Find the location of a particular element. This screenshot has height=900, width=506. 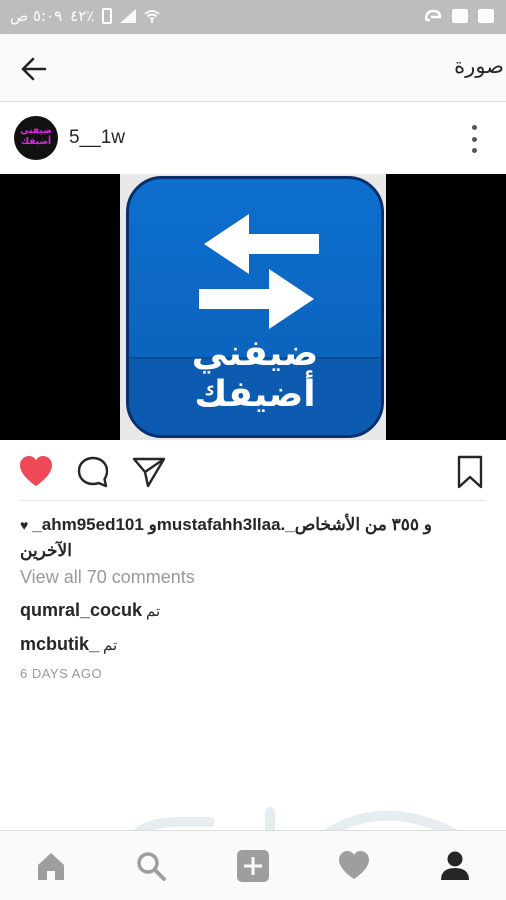

app-tile: ضيفني أضيفك is located at coordinates (255, 307).